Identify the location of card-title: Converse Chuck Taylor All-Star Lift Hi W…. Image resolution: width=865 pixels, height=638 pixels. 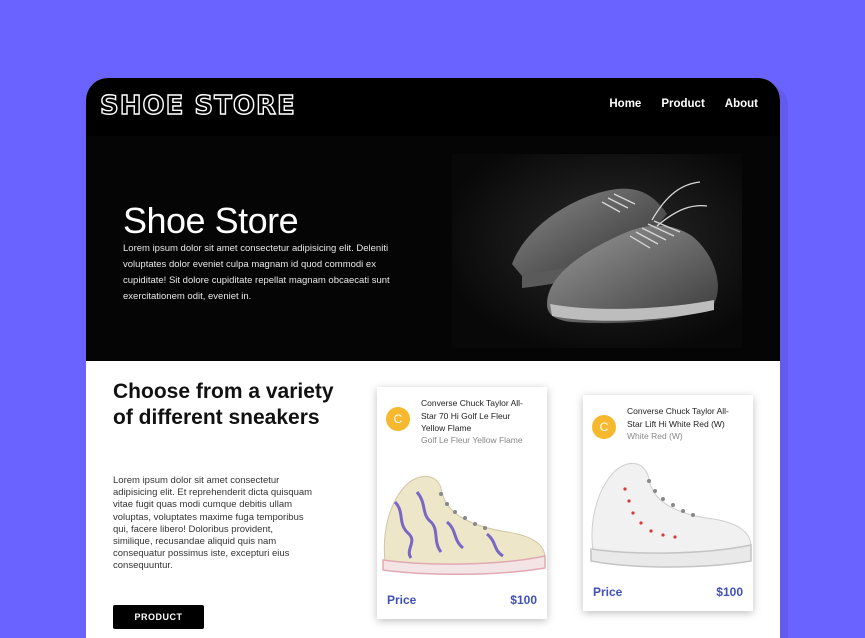
(678, 417).